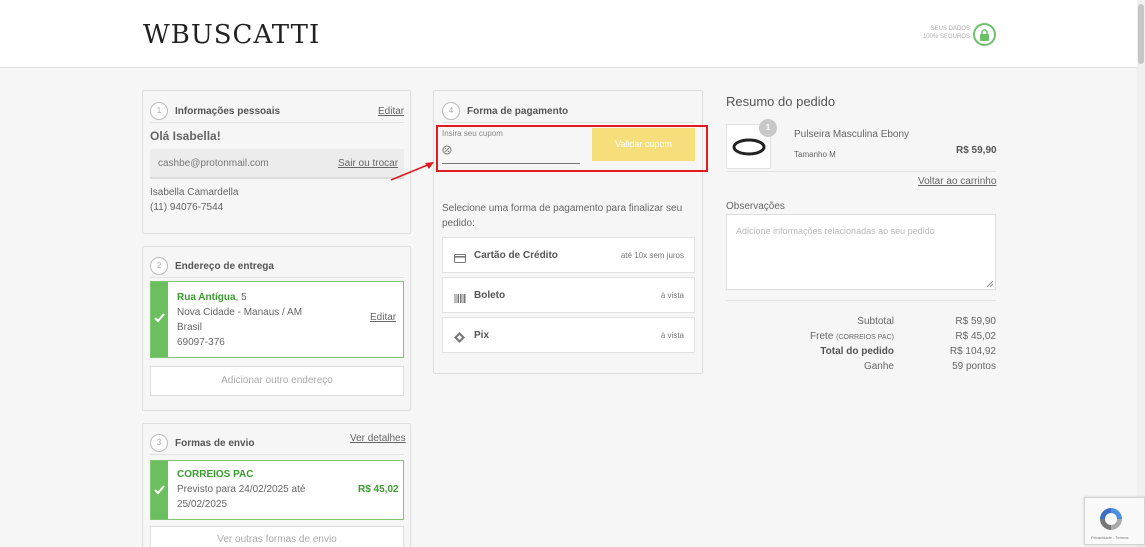 The image size is (1145, 547). What do you see at coordinates (1110, 537) in the screenshot?
I see `recaptcha-footer: Privacidade - Termos` at bounding box center [1110, 537].